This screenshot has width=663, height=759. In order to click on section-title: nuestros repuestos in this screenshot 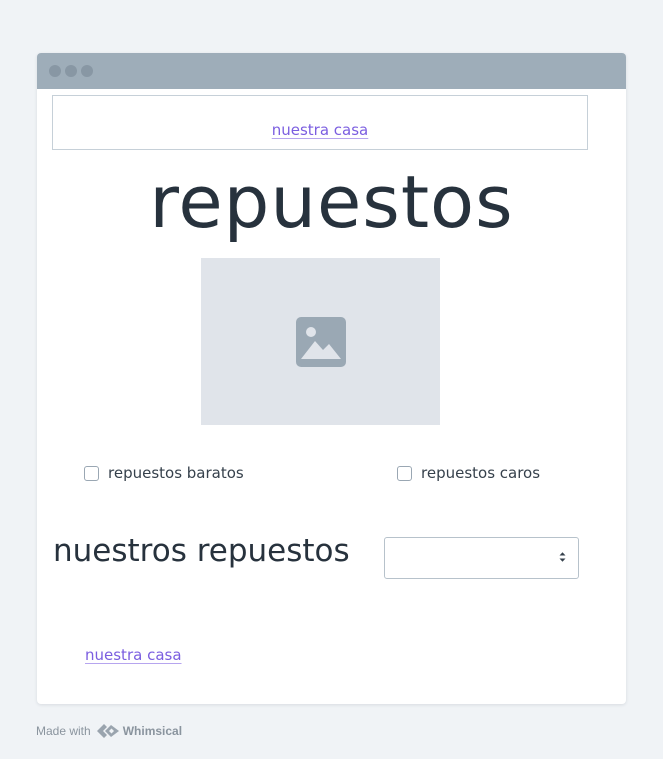, I will do `click(201, 551)`.